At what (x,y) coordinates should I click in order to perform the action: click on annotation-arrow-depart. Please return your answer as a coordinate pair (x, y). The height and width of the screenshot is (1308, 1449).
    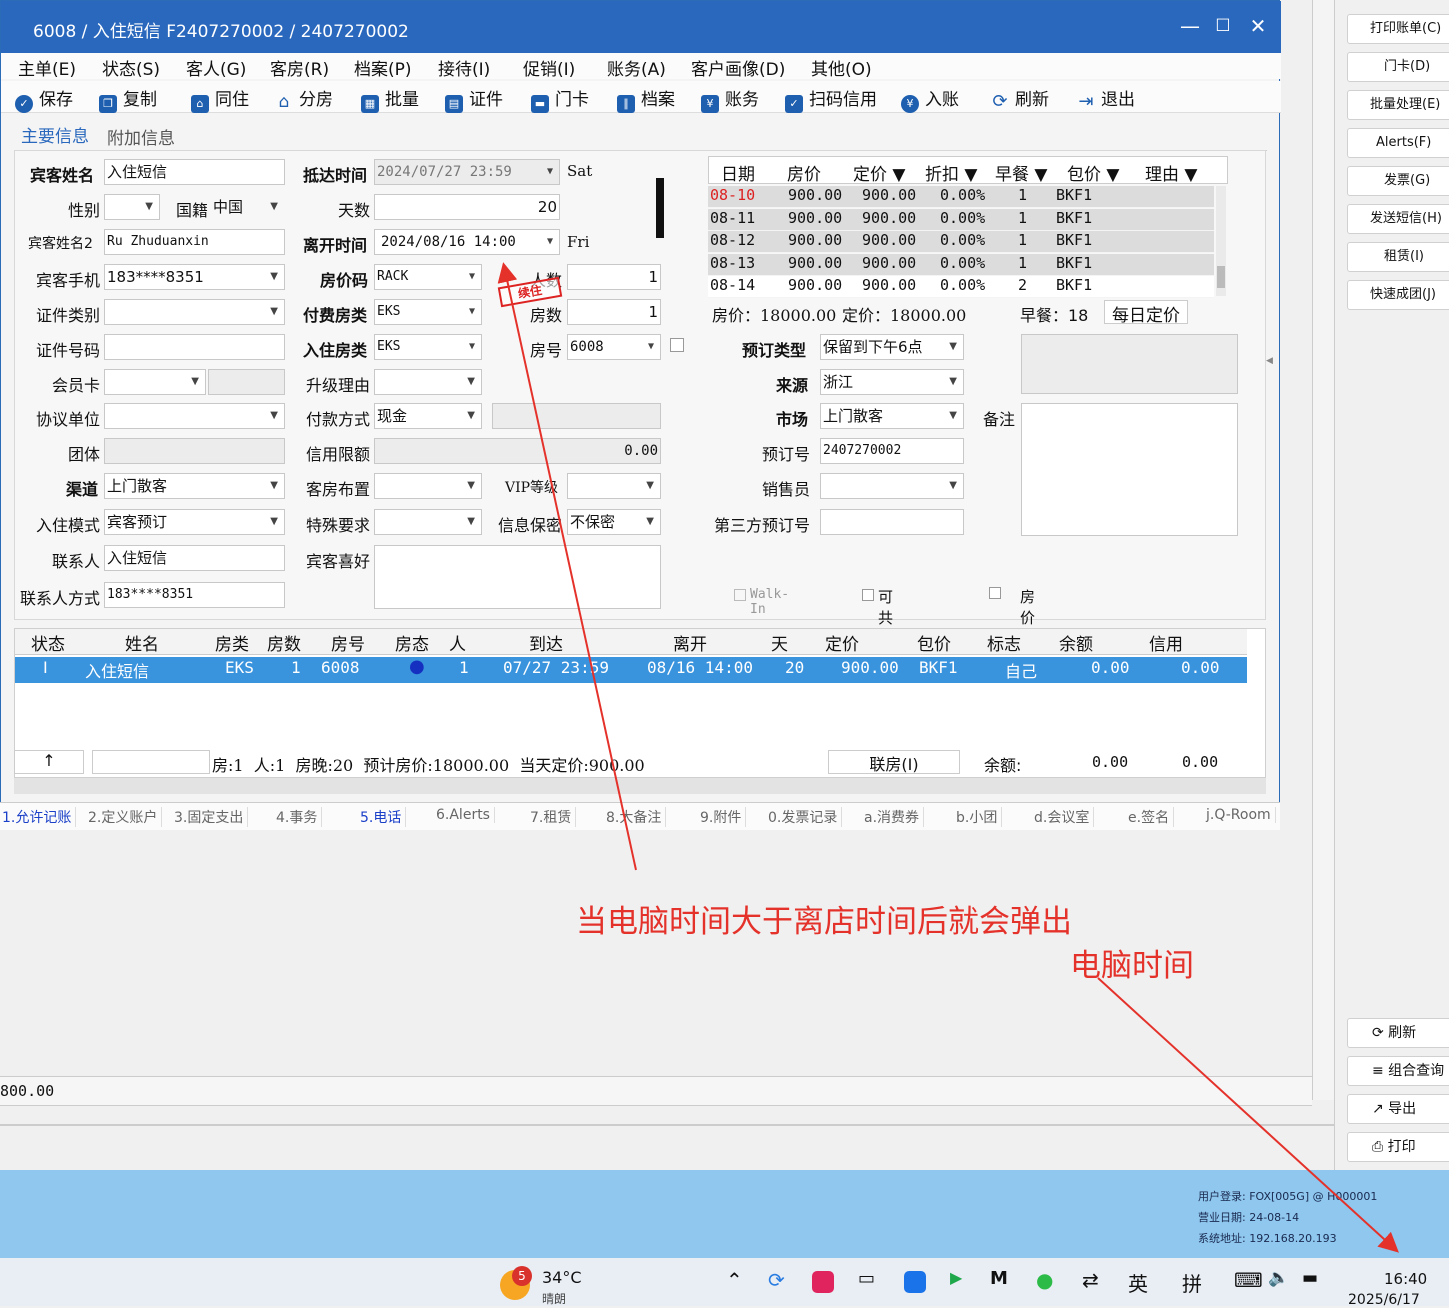
    Looking at the image, I should click on (567, 566).